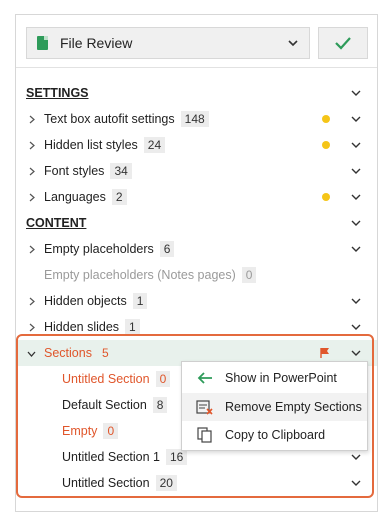 Image resolution: width=391 pixels, height=517 pixels. I want to click on menu-item-show-in-powerpoint: Show in PowerPoint, so click(274, 378).